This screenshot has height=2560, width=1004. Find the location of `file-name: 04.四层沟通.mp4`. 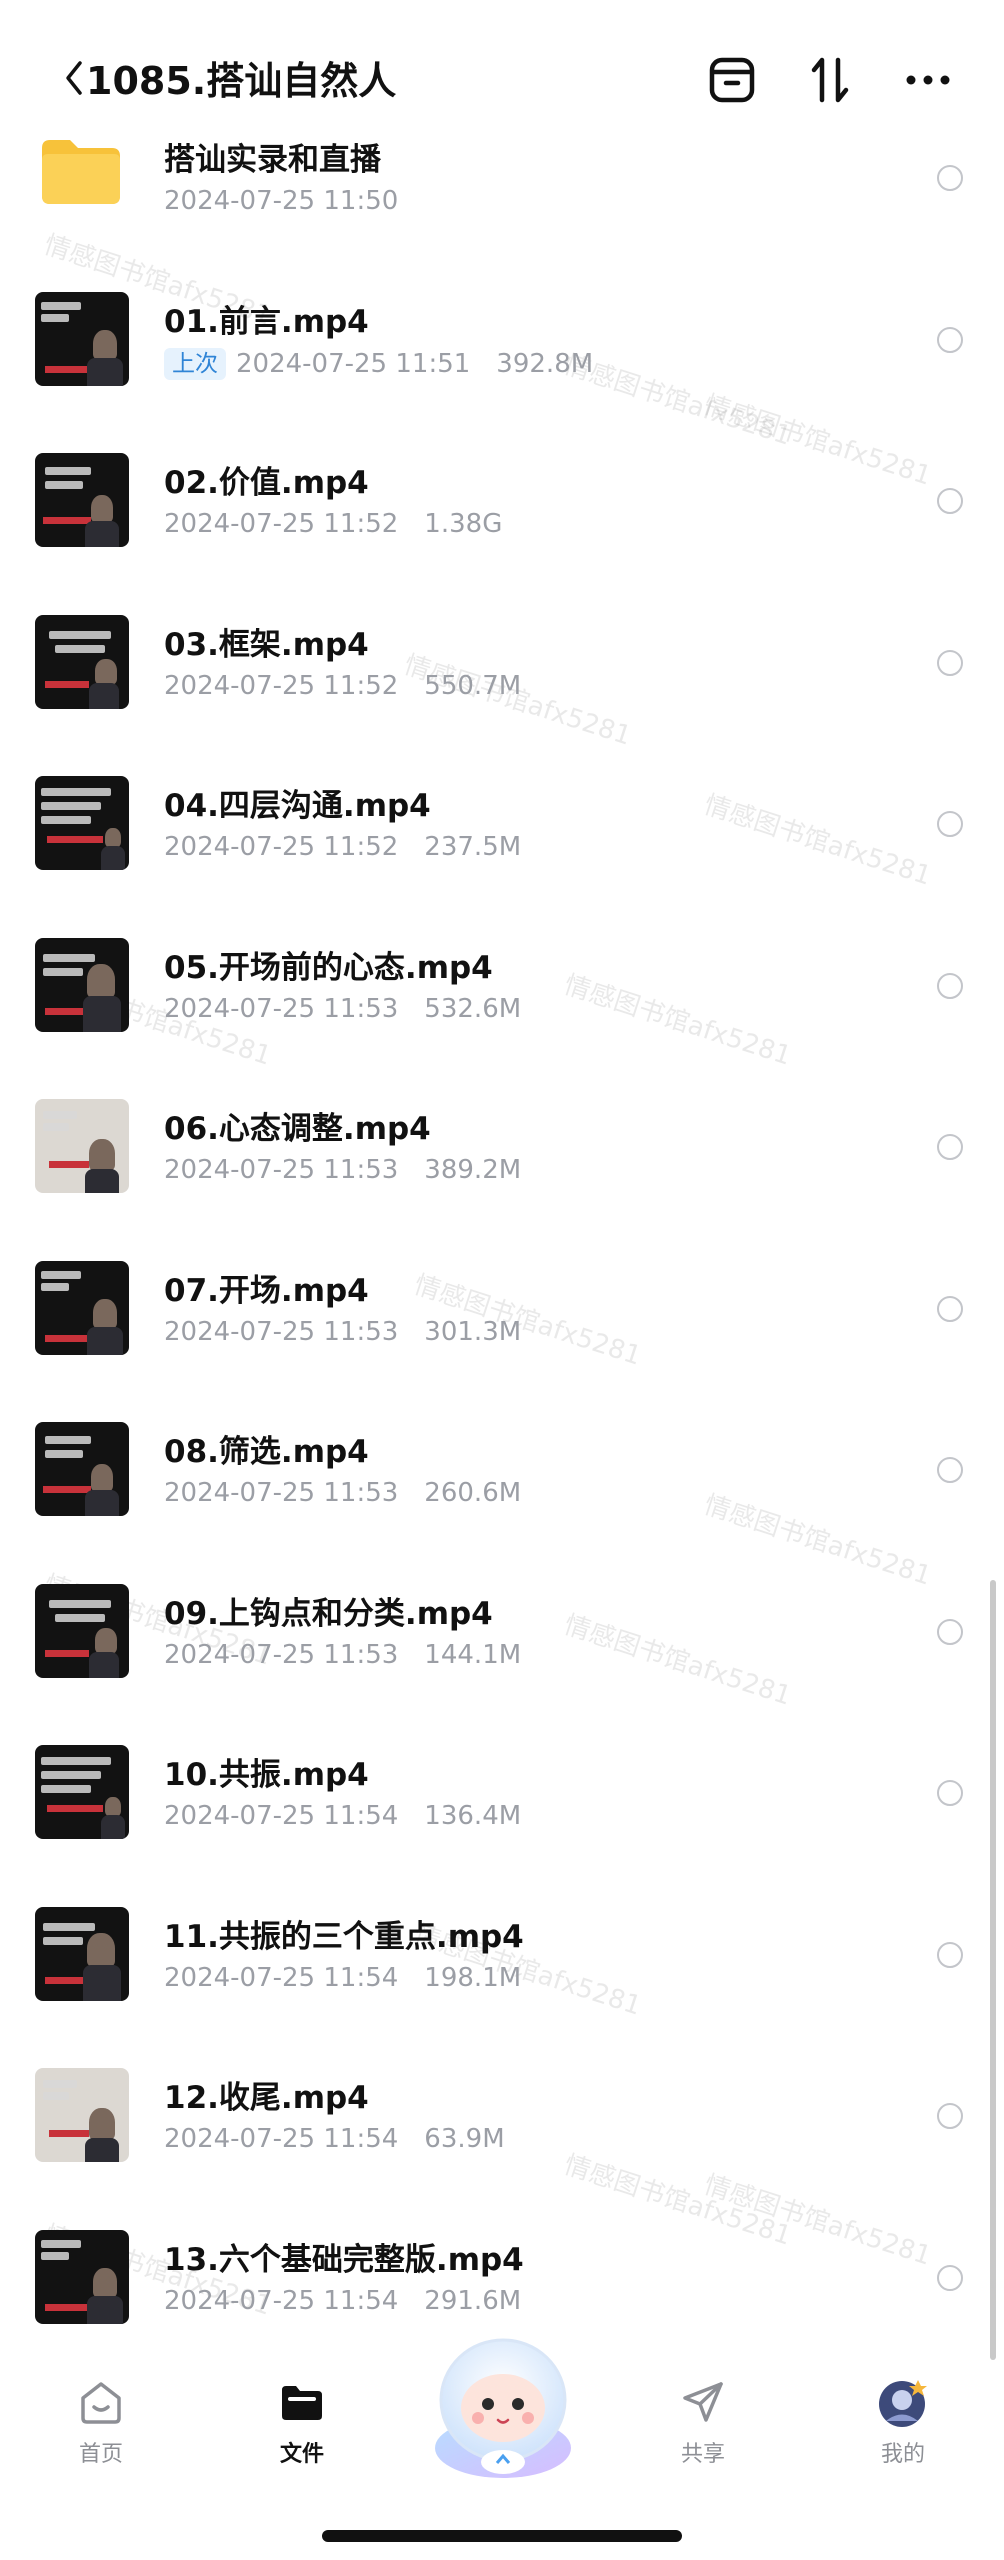

file-name: 04.四层沟通.mp4 is located at coordinates (297, 806).